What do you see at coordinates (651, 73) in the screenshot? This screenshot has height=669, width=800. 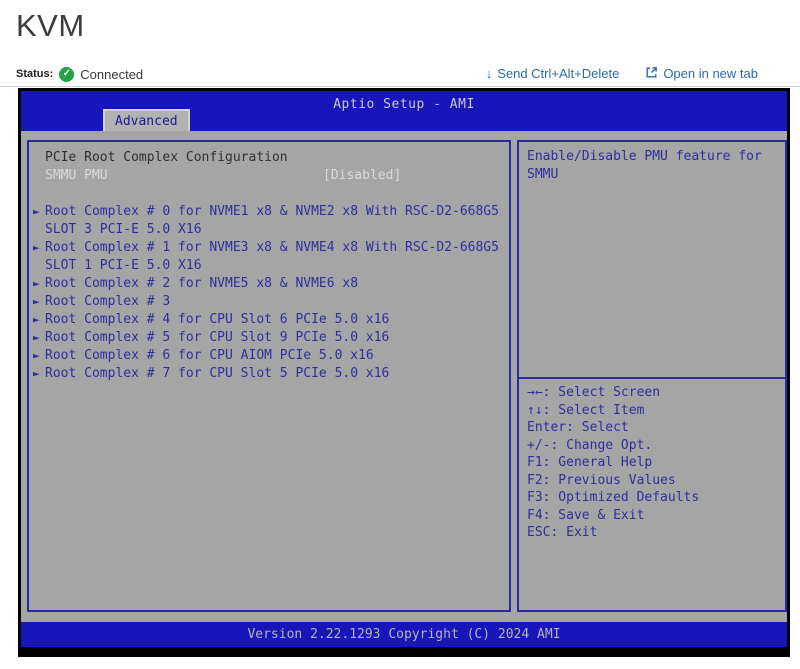 I see `open-in-new-tab-icon` at bounding box center [651, 73].